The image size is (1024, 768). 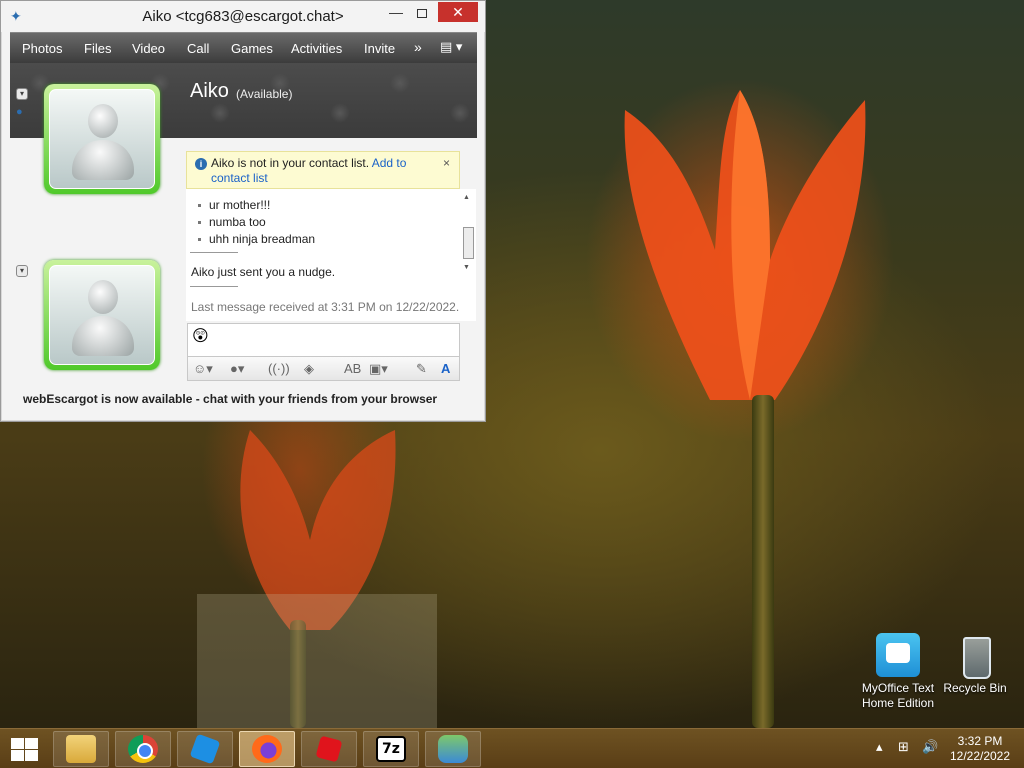 I want to click on volume-icon: 🔊, so click(x=930, y=747).